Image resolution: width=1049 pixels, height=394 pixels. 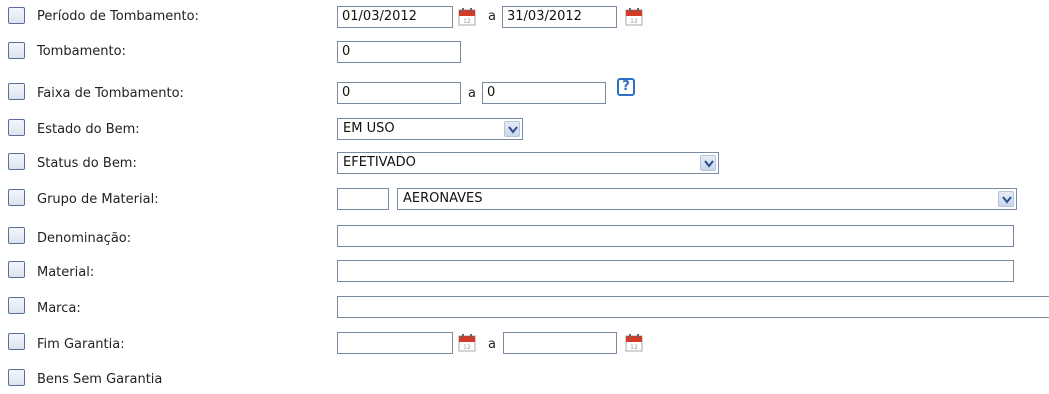 What do you see at coordinates (524, 53) in the screenshot?
I see `row-tombamento: Tombamento: 0` at bounding box center [524, 53].